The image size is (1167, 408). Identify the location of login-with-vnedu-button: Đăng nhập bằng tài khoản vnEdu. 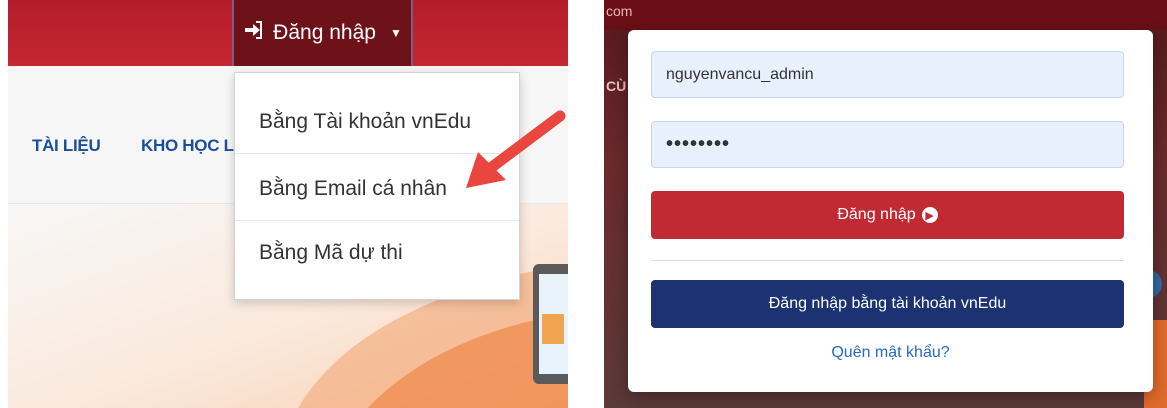
(887, 304).